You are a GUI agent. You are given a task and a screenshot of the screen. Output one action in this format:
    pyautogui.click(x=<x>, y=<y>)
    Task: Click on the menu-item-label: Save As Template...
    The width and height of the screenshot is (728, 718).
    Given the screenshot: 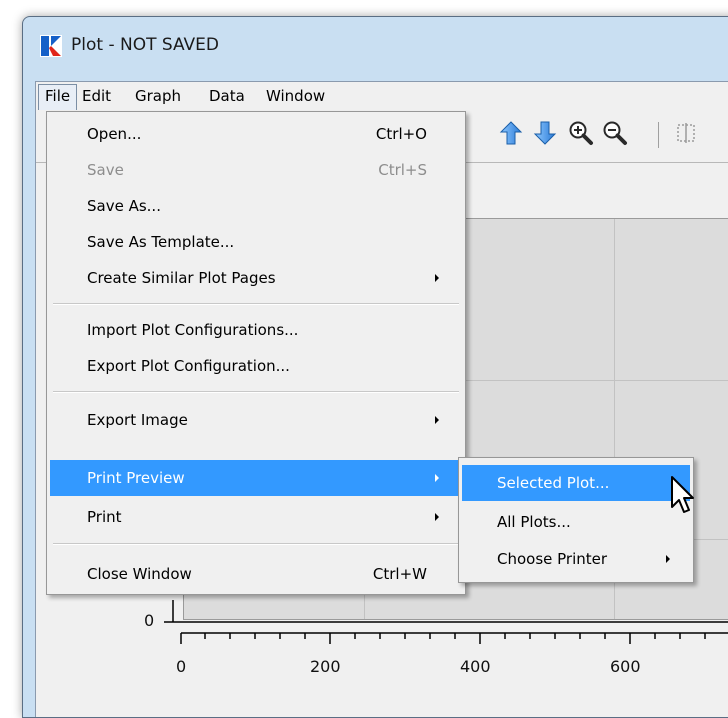 What is the action you would take?
    pyautogui.click(x=161, y=242)
    